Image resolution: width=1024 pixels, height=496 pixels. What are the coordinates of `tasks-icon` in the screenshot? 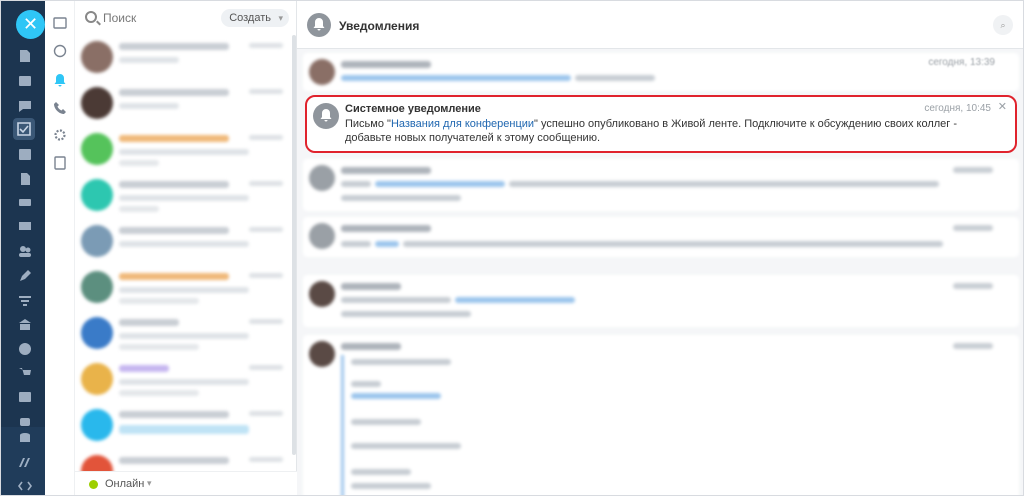 It's located at (25, 81).